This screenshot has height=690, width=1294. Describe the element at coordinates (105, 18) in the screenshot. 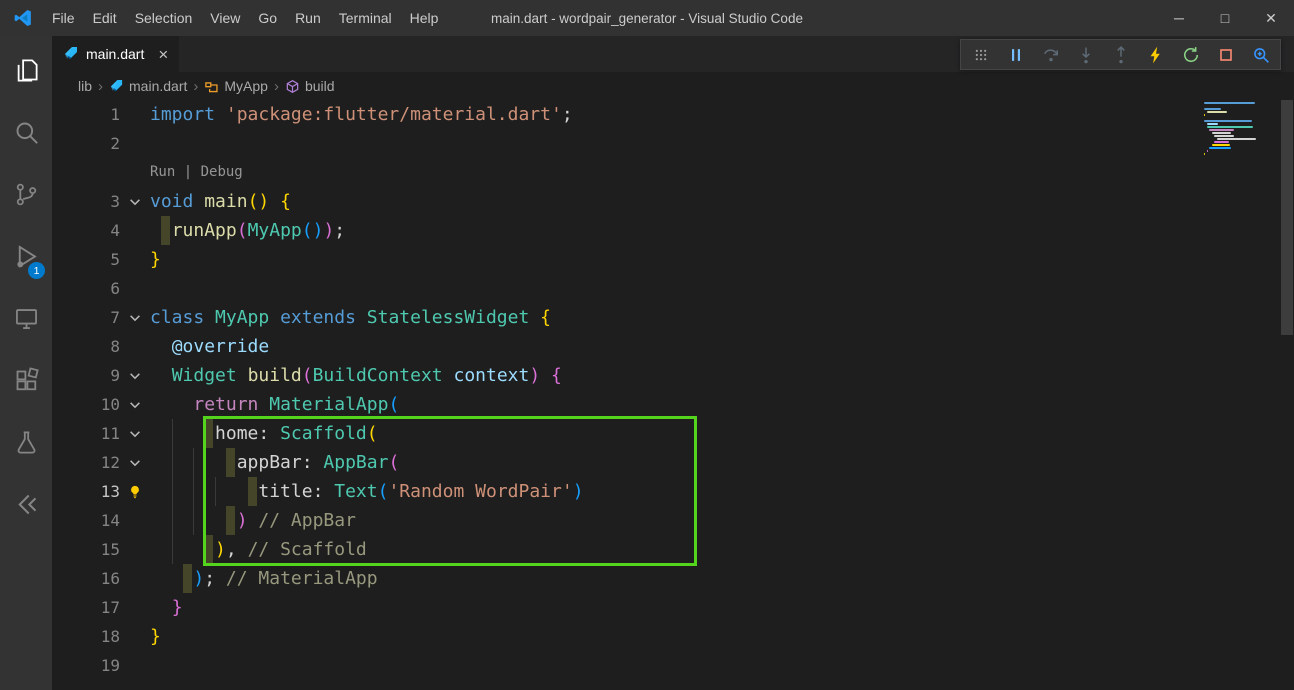

I see `menu-edit: Edit` at that location.